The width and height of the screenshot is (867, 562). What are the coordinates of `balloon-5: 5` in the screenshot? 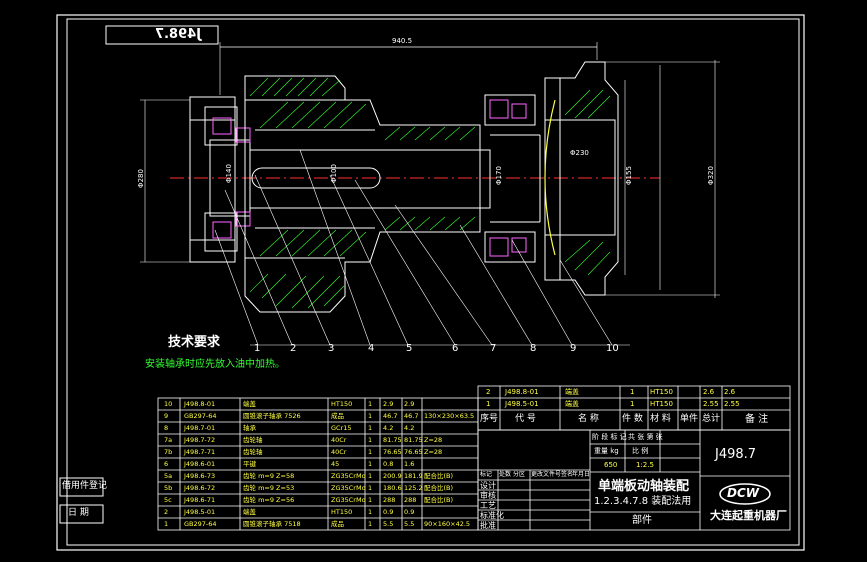 It's located at (409, 348).